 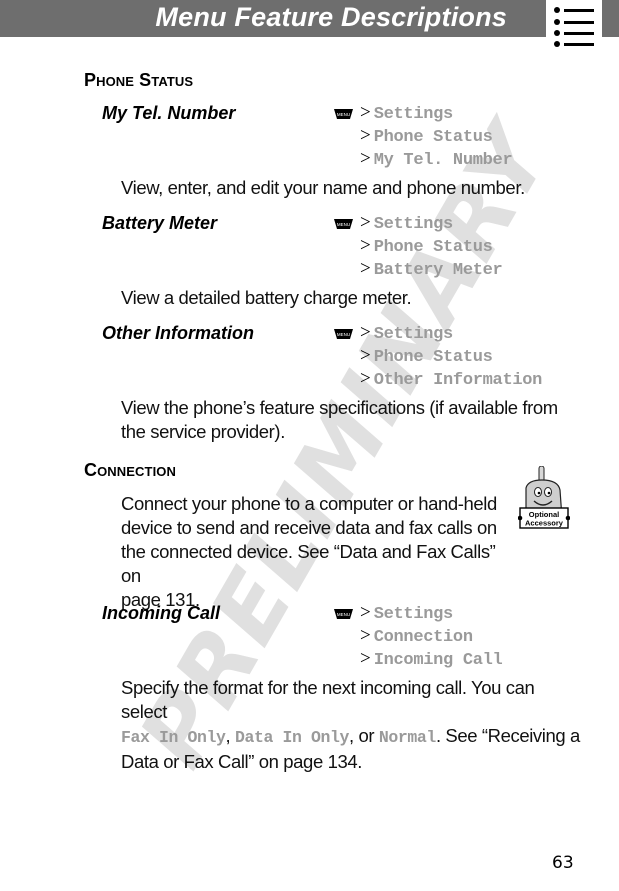 What do you see at coordinates (544, 523) in the screenshot?
I see `svg-text: Accessory` at bounding box center [544, 523].